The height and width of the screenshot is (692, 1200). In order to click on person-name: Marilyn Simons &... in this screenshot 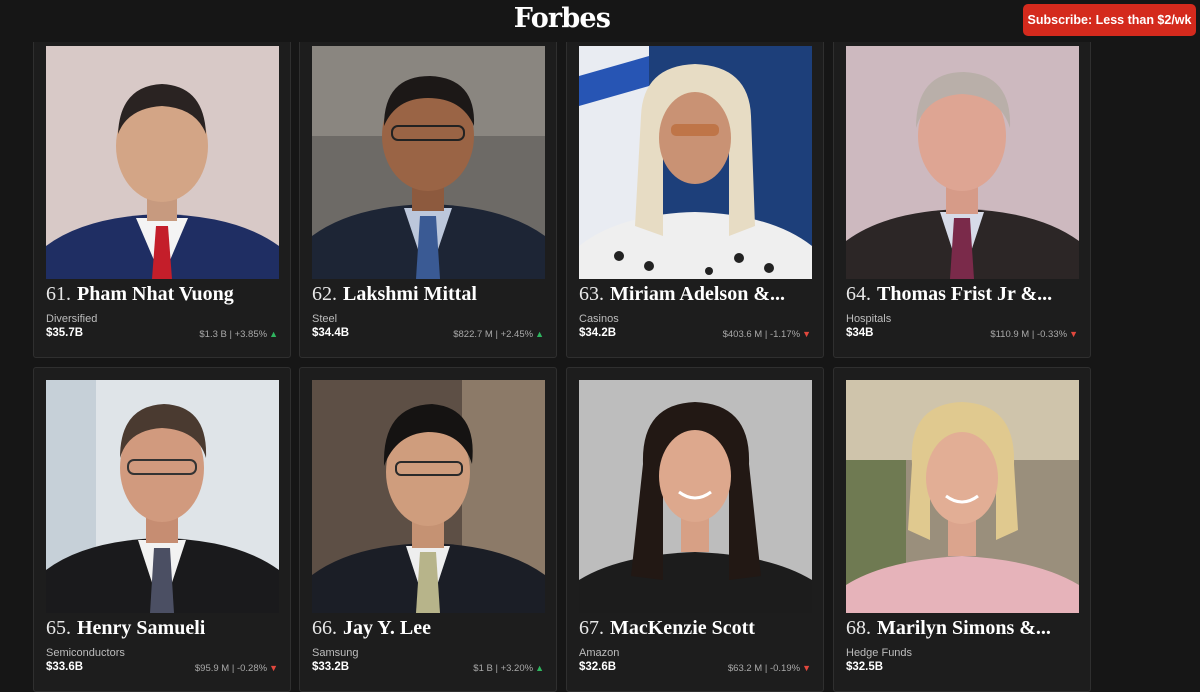, I will do `click(964, 628)`.